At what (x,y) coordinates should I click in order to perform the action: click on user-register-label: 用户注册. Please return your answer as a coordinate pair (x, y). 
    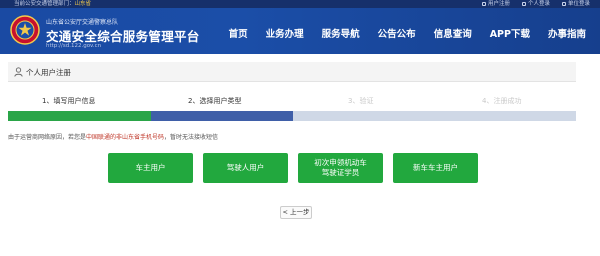
    Looking at the image, I should click on (498, 4).